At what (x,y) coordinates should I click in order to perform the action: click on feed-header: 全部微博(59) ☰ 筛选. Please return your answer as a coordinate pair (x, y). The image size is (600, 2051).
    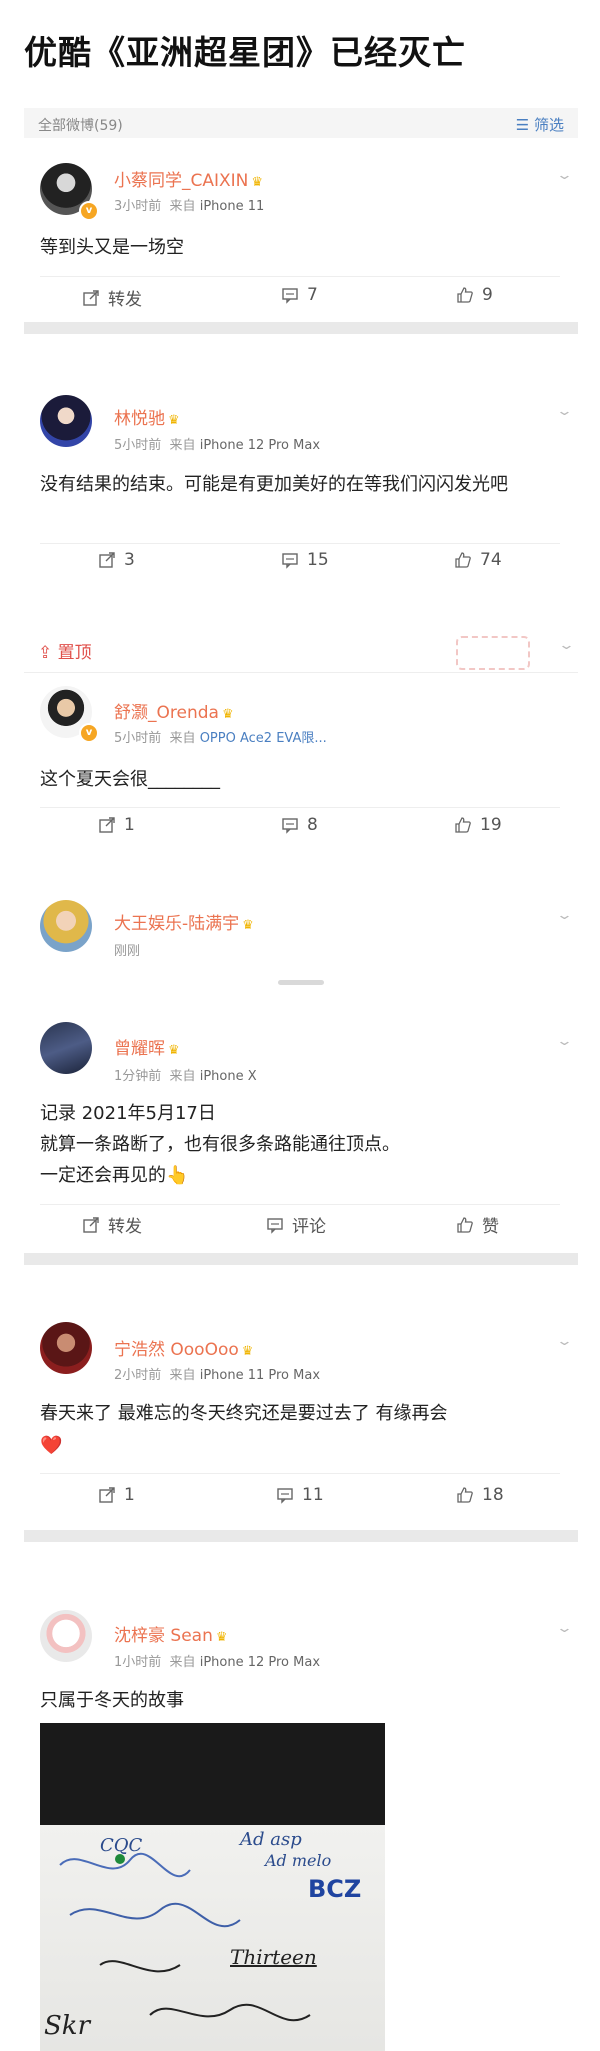
    Looking at the image, I should click on (301, 123).